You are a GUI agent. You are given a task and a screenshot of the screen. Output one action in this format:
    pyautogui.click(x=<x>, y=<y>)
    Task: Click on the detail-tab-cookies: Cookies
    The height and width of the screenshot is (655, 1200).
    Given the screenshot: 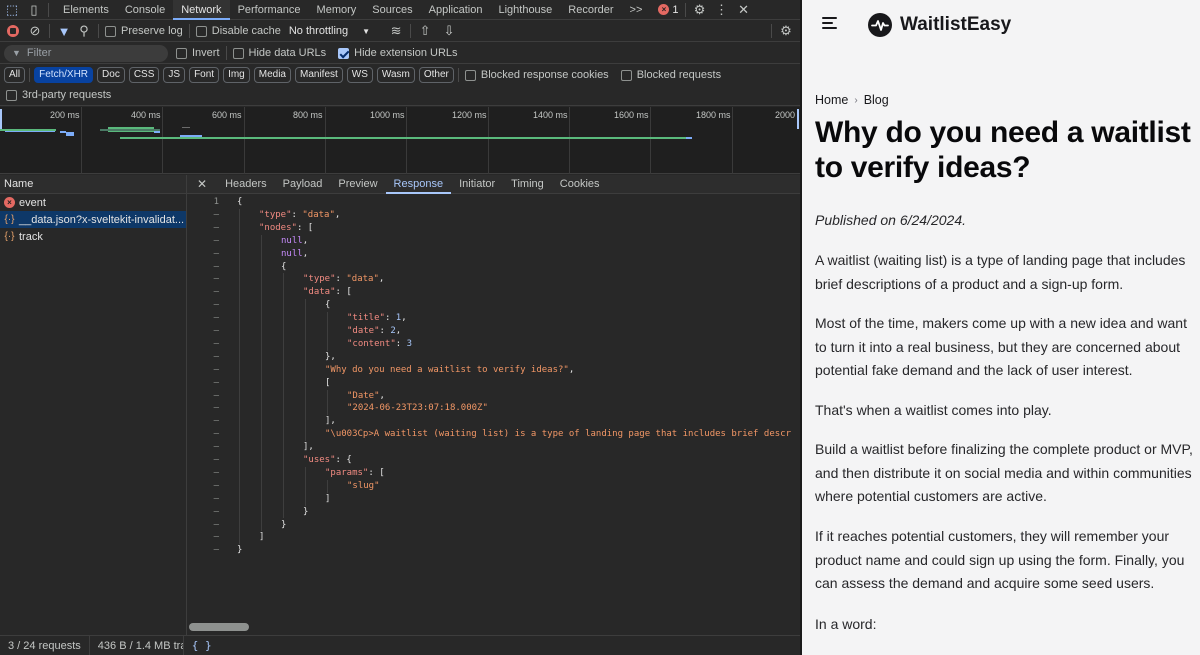 What is the action you would take?
    pyautogui.click(x=580, y=184)
    